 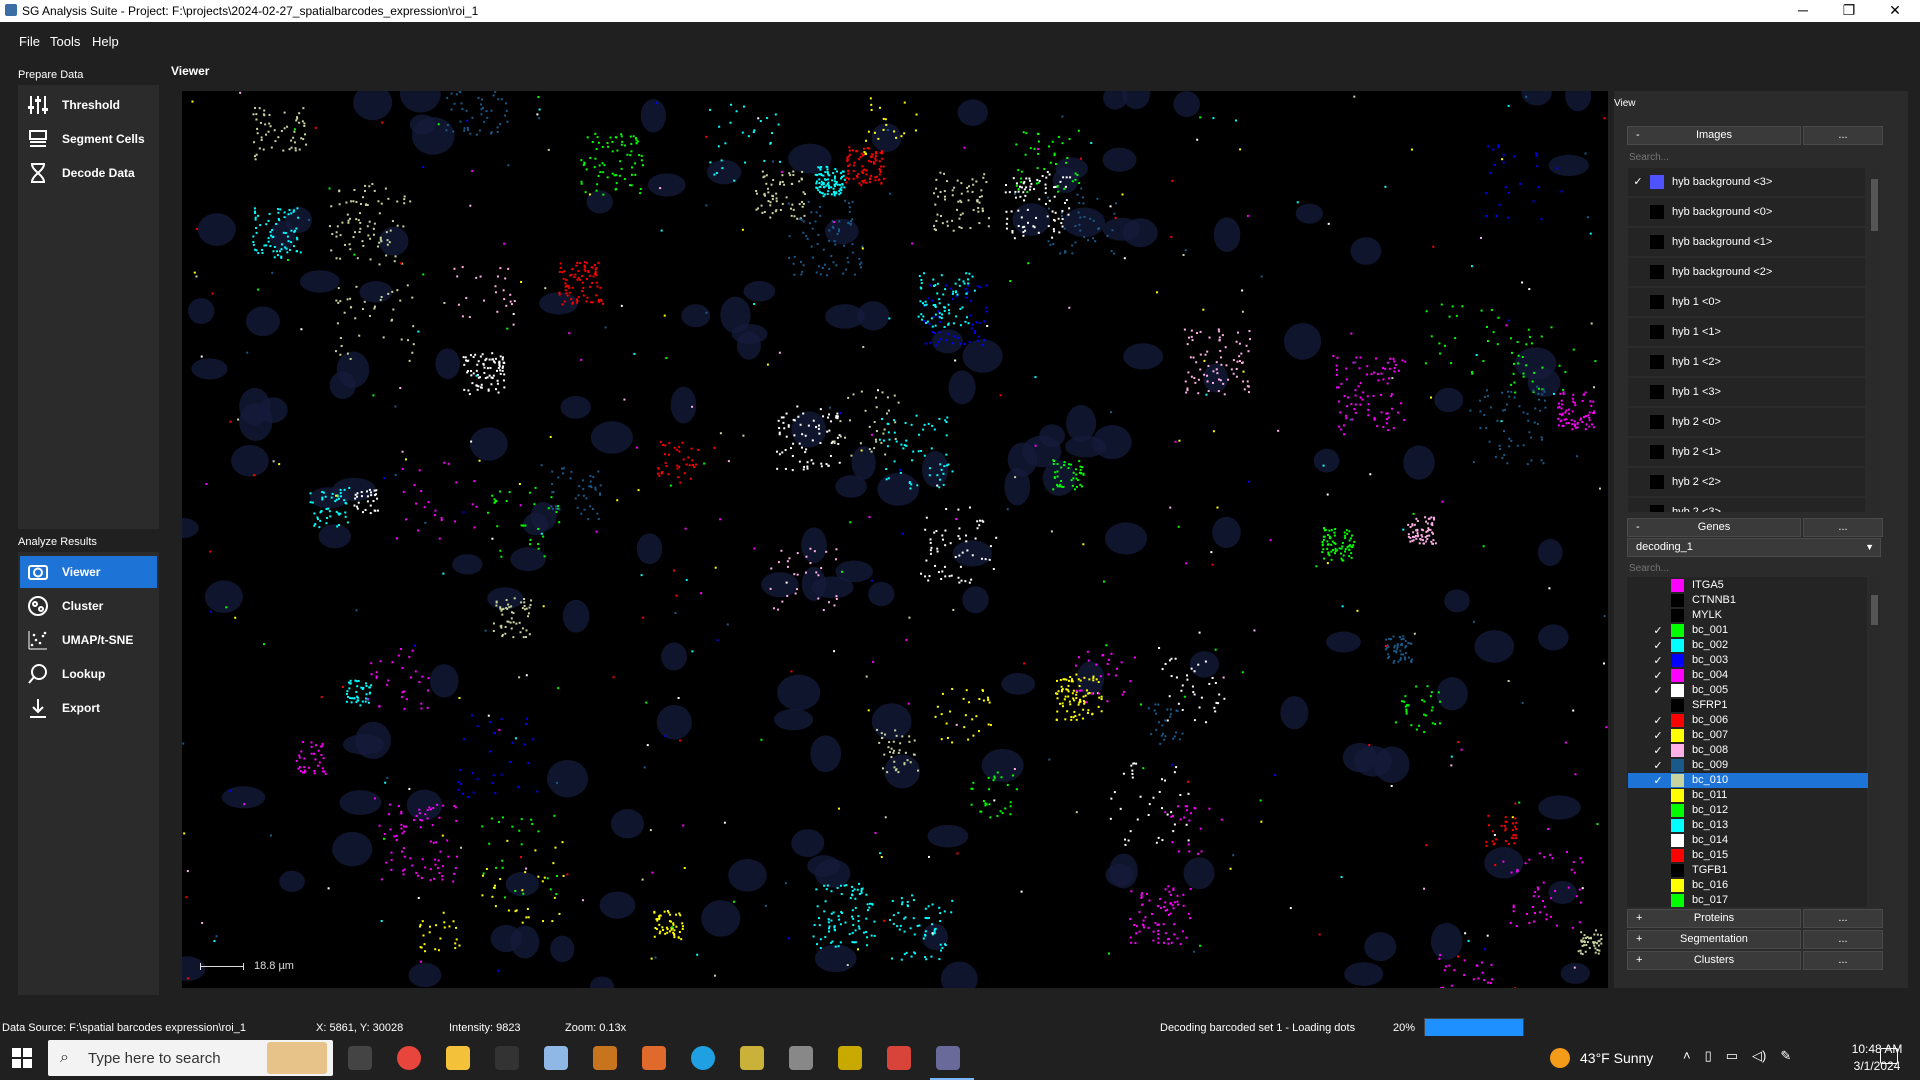 I want to click on genes-section-header: - Genes, so click(x=1714, y=527).